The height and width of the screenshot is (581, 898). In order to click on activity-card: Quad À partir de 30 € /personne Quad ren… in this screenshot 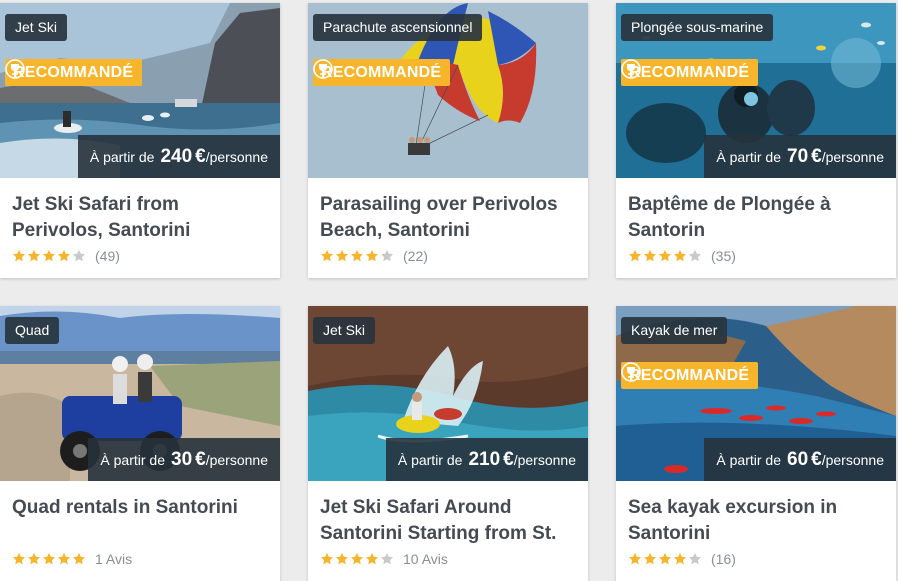, I will do `click(140, 443)`.